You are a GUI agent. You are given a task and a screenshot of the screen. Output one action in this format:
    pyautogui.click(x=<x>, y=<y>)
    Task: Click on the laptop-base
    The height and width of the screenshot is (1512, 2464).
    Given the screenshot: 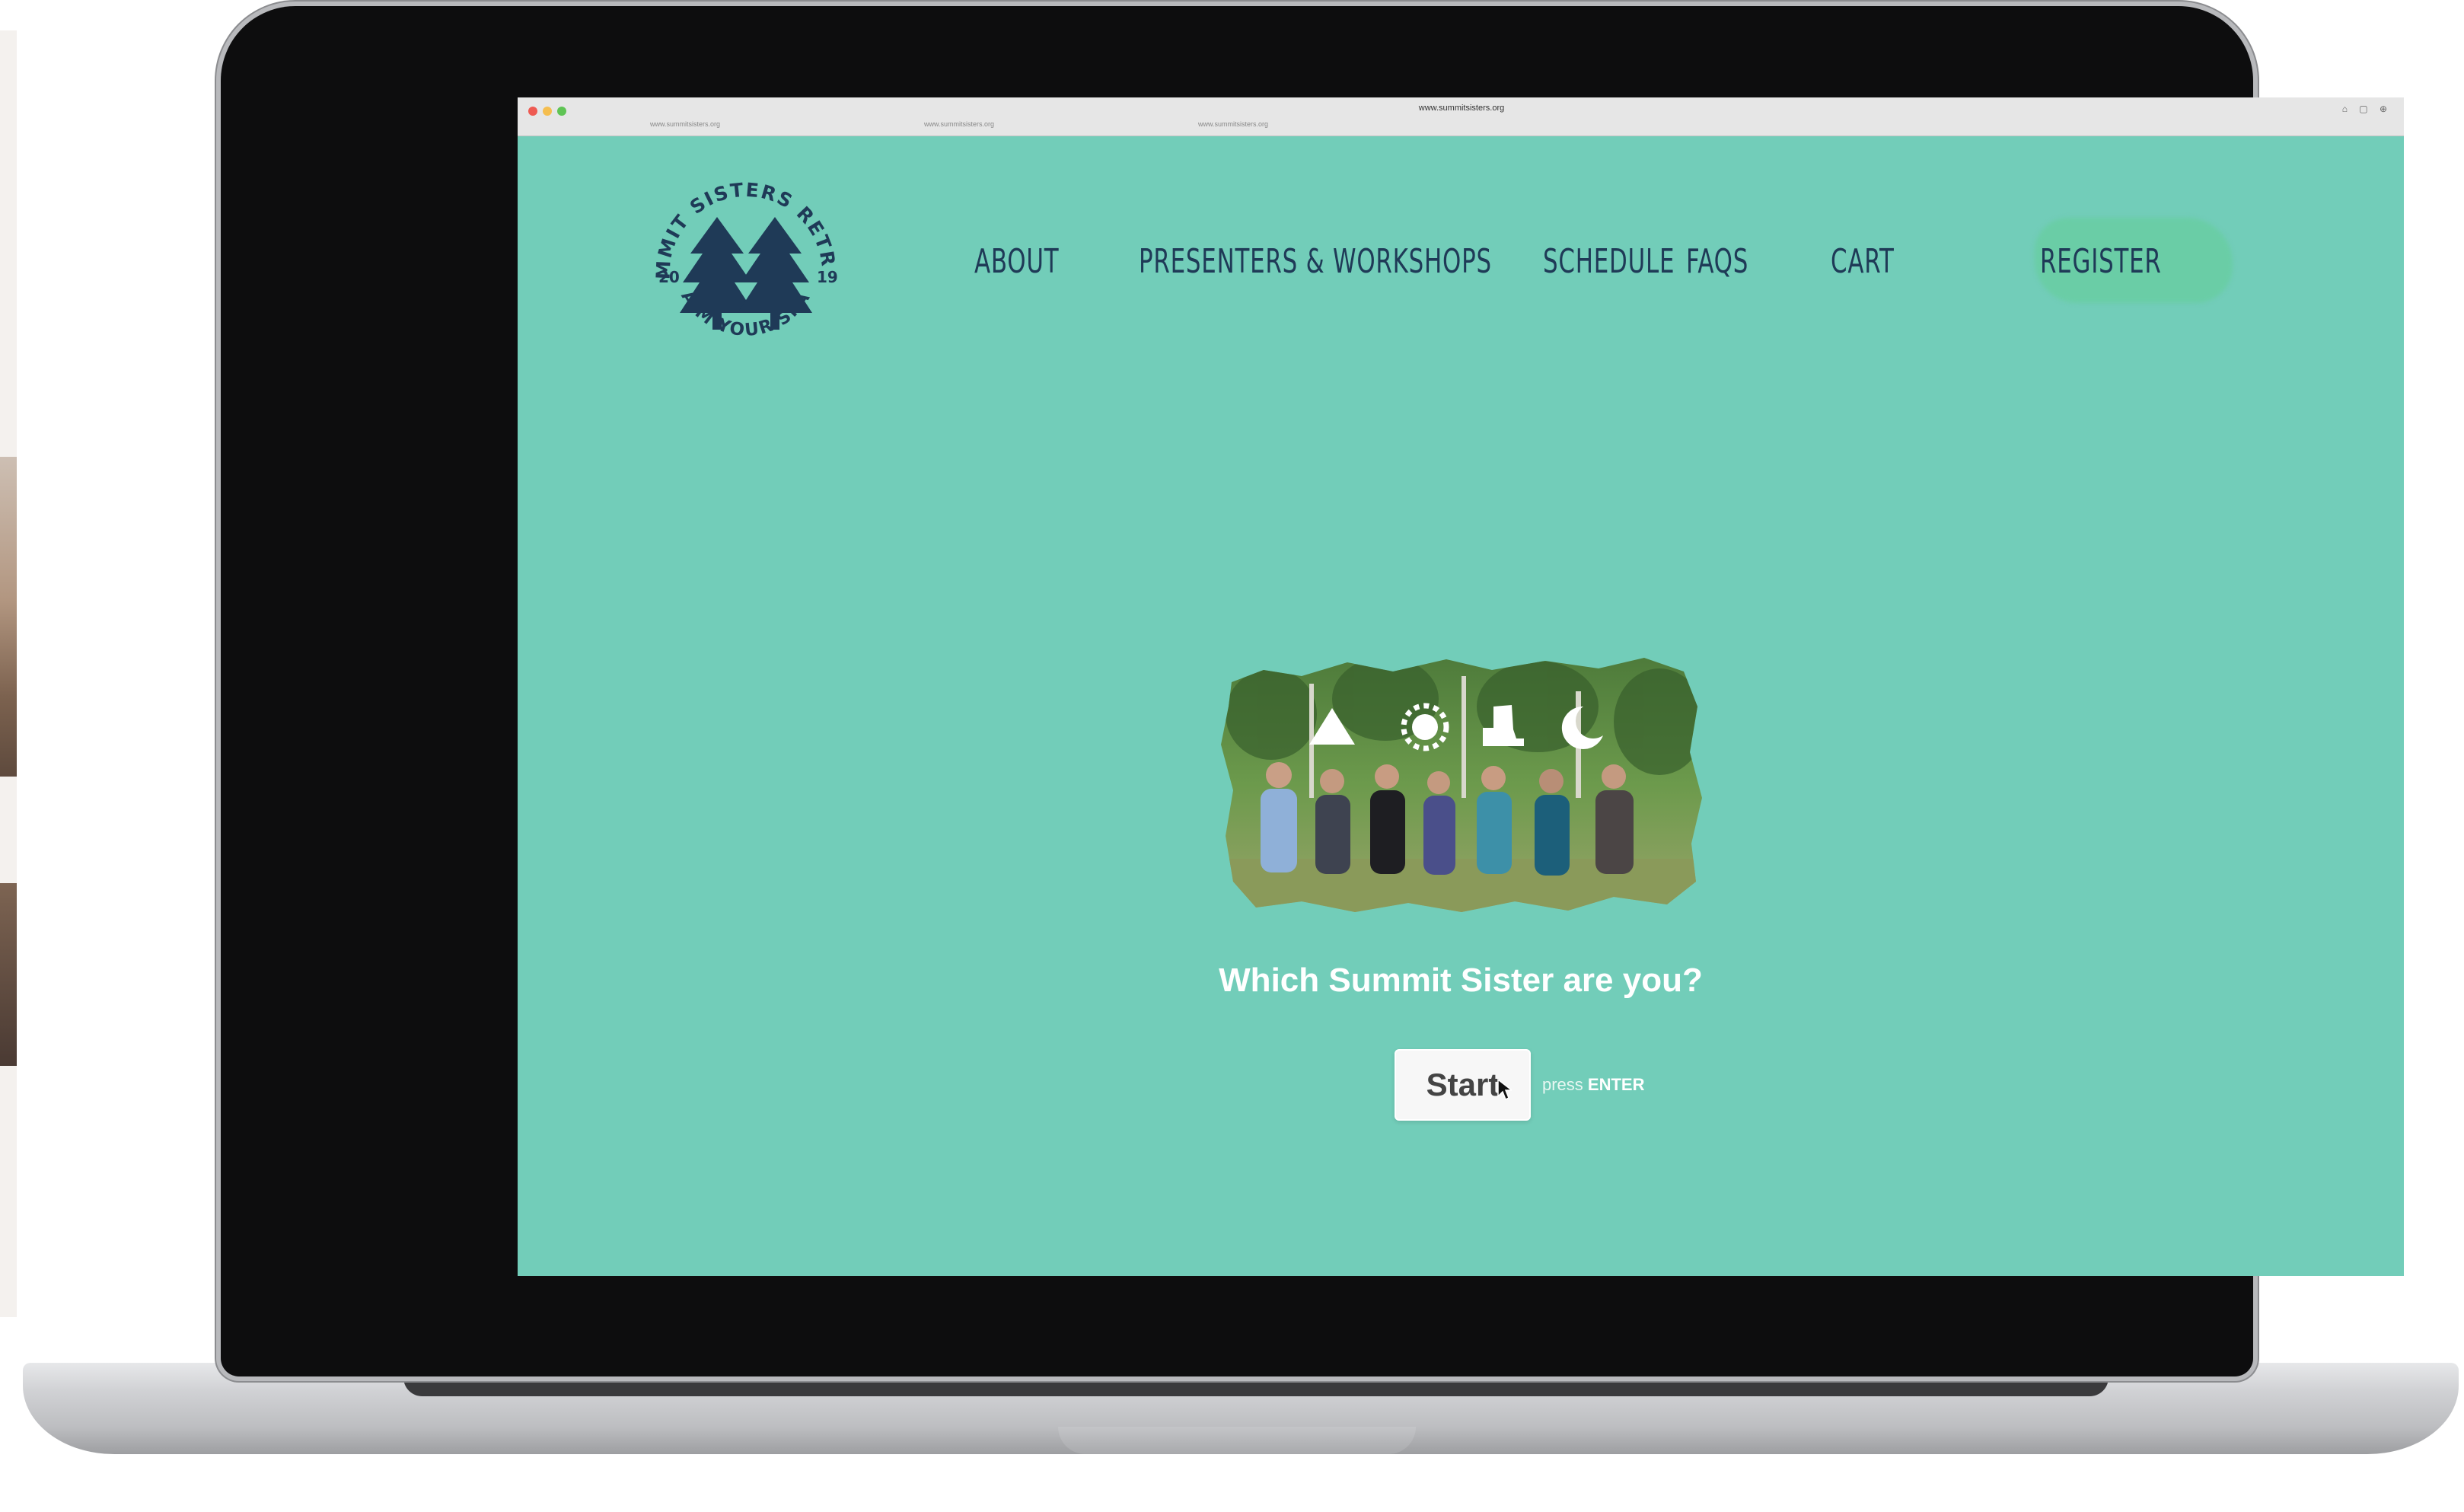 What is the action you would take?
    pyautogui.click(x=1241, y=1408)
    